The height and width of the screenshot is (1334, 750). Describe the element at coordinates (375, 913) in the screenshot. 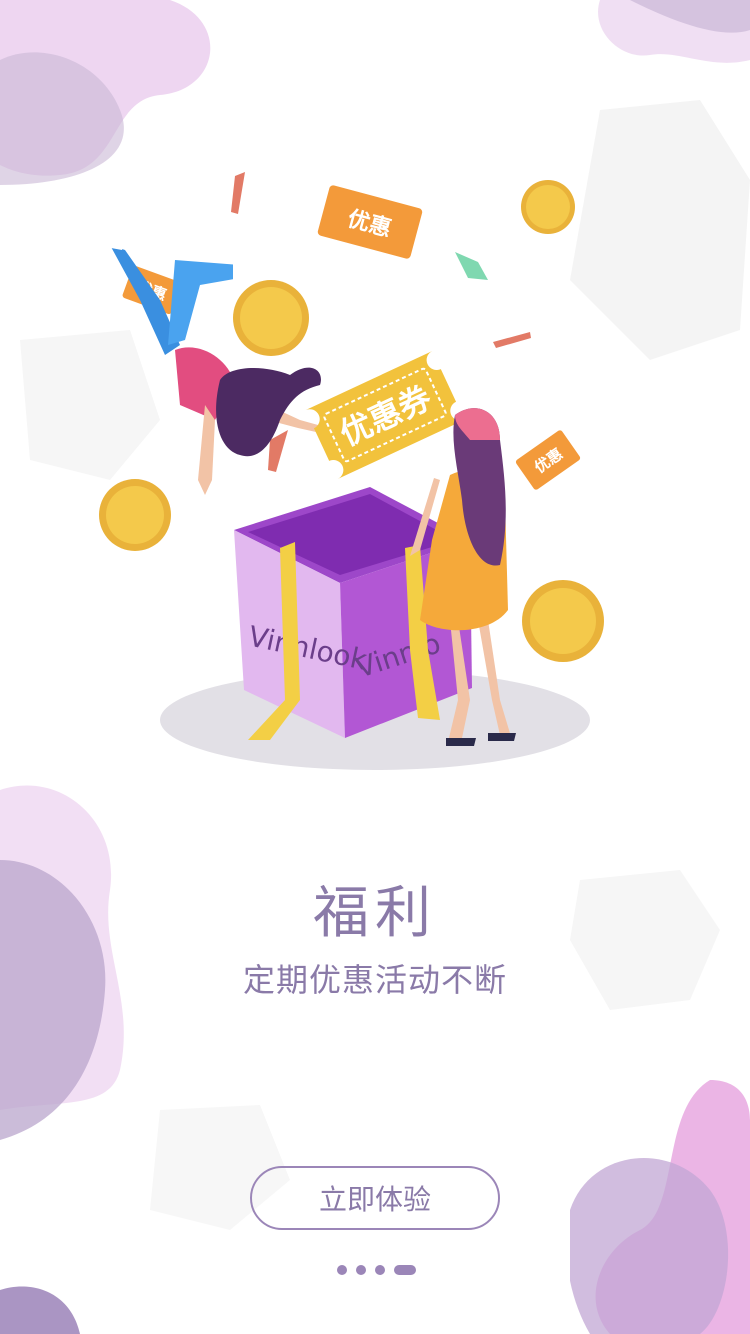

I see `page-title: 福利` at that location.